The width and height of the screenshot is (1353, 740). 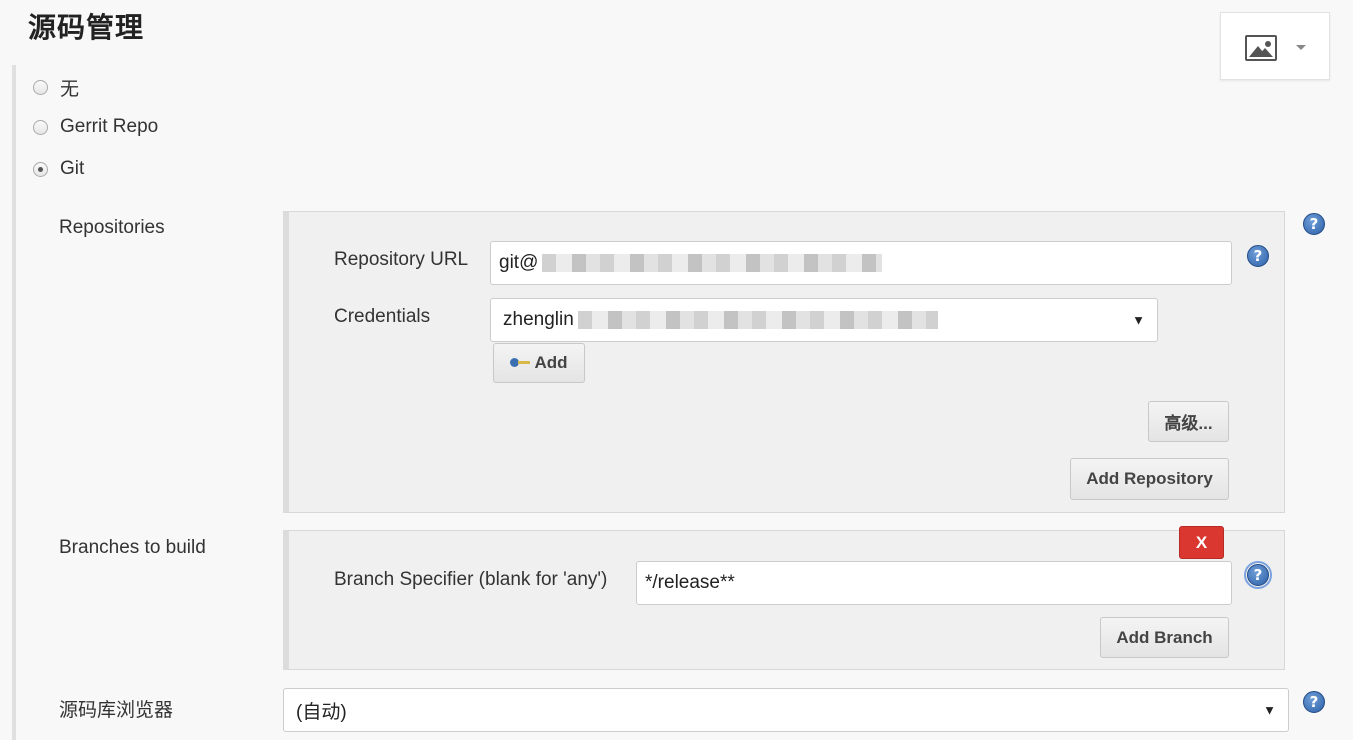 I want to click on repositories-help-icon: ?, so click(x=1314, y=224).